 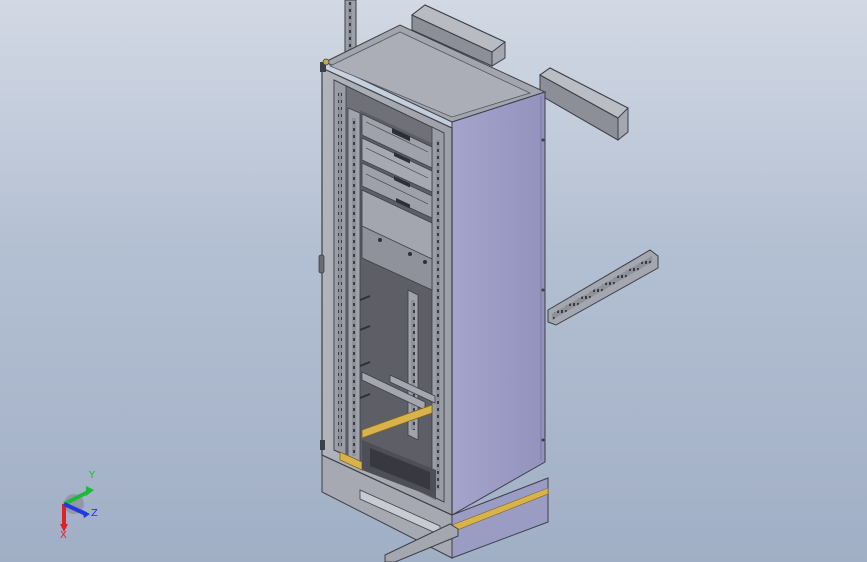 I want to click on door-hinge-bottom, so click(x=322, y=445).